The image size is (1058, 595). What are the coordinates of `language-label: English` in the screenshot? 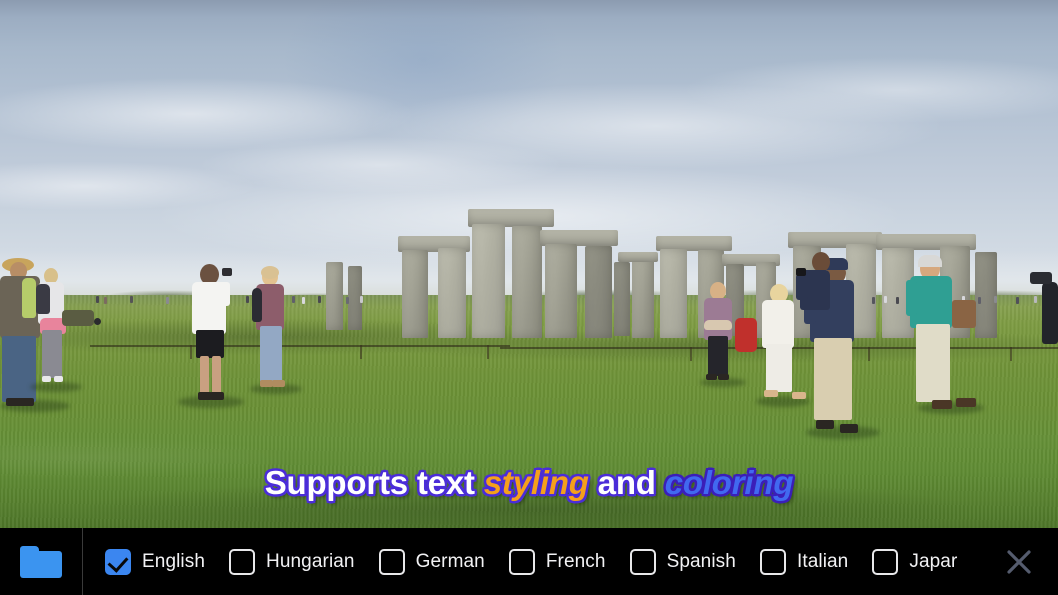 It's located at (174, 561).